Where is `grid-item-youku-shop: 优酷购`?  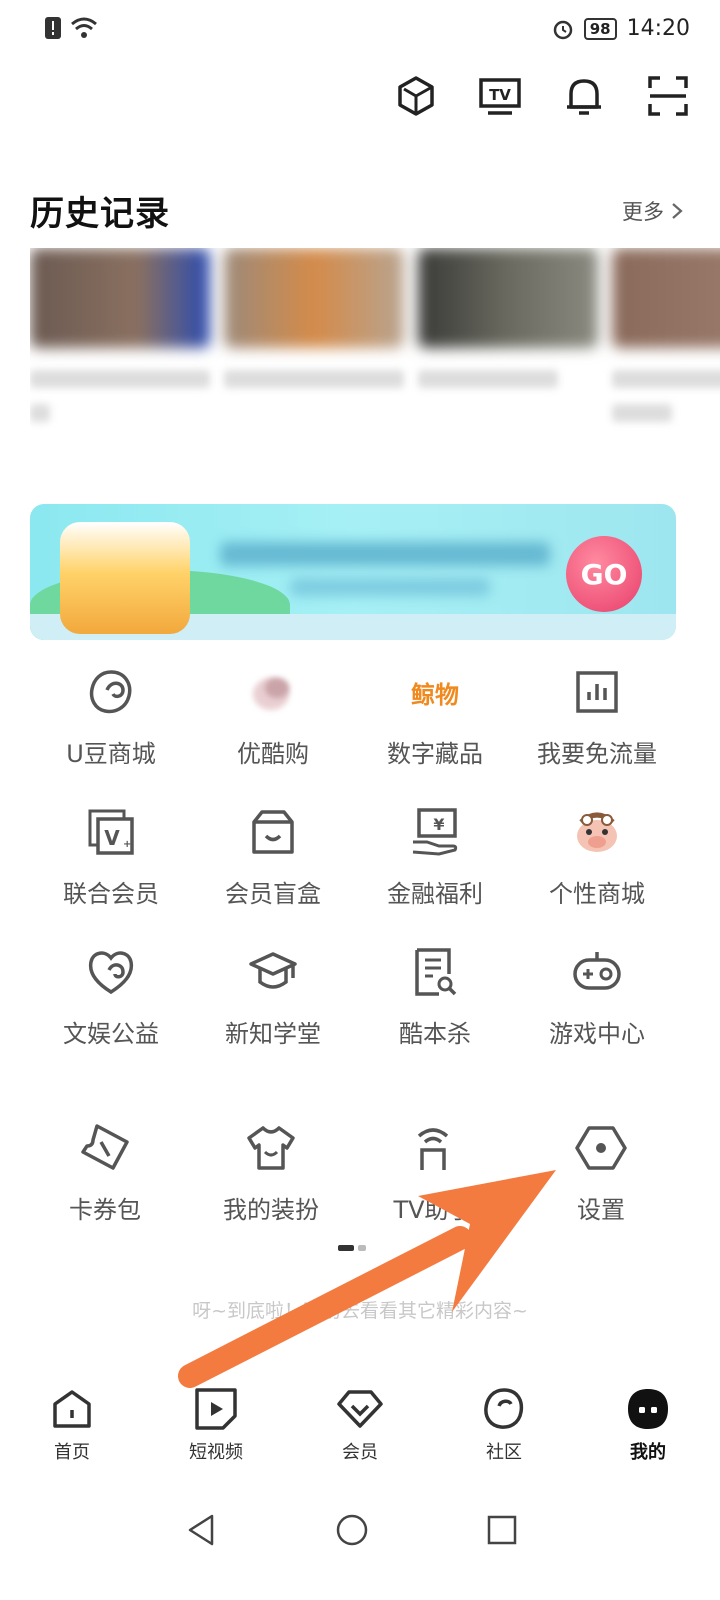 grid-item-youku-shop: 优酷购 is located at coordinates (273, 716).